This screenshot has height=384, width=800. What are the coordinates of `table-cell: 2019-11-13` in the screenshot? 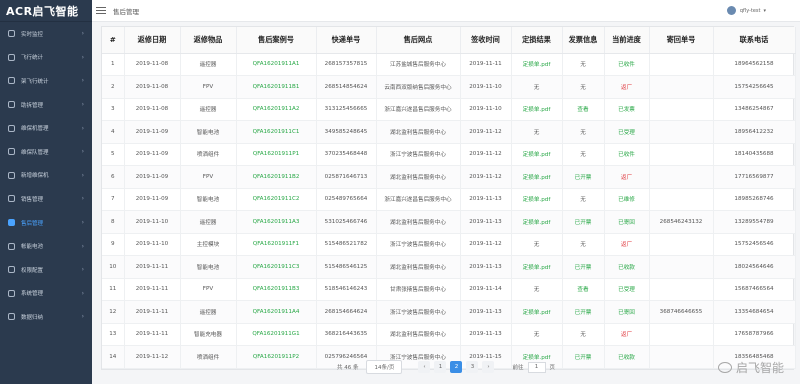 It's located at (486, 334).